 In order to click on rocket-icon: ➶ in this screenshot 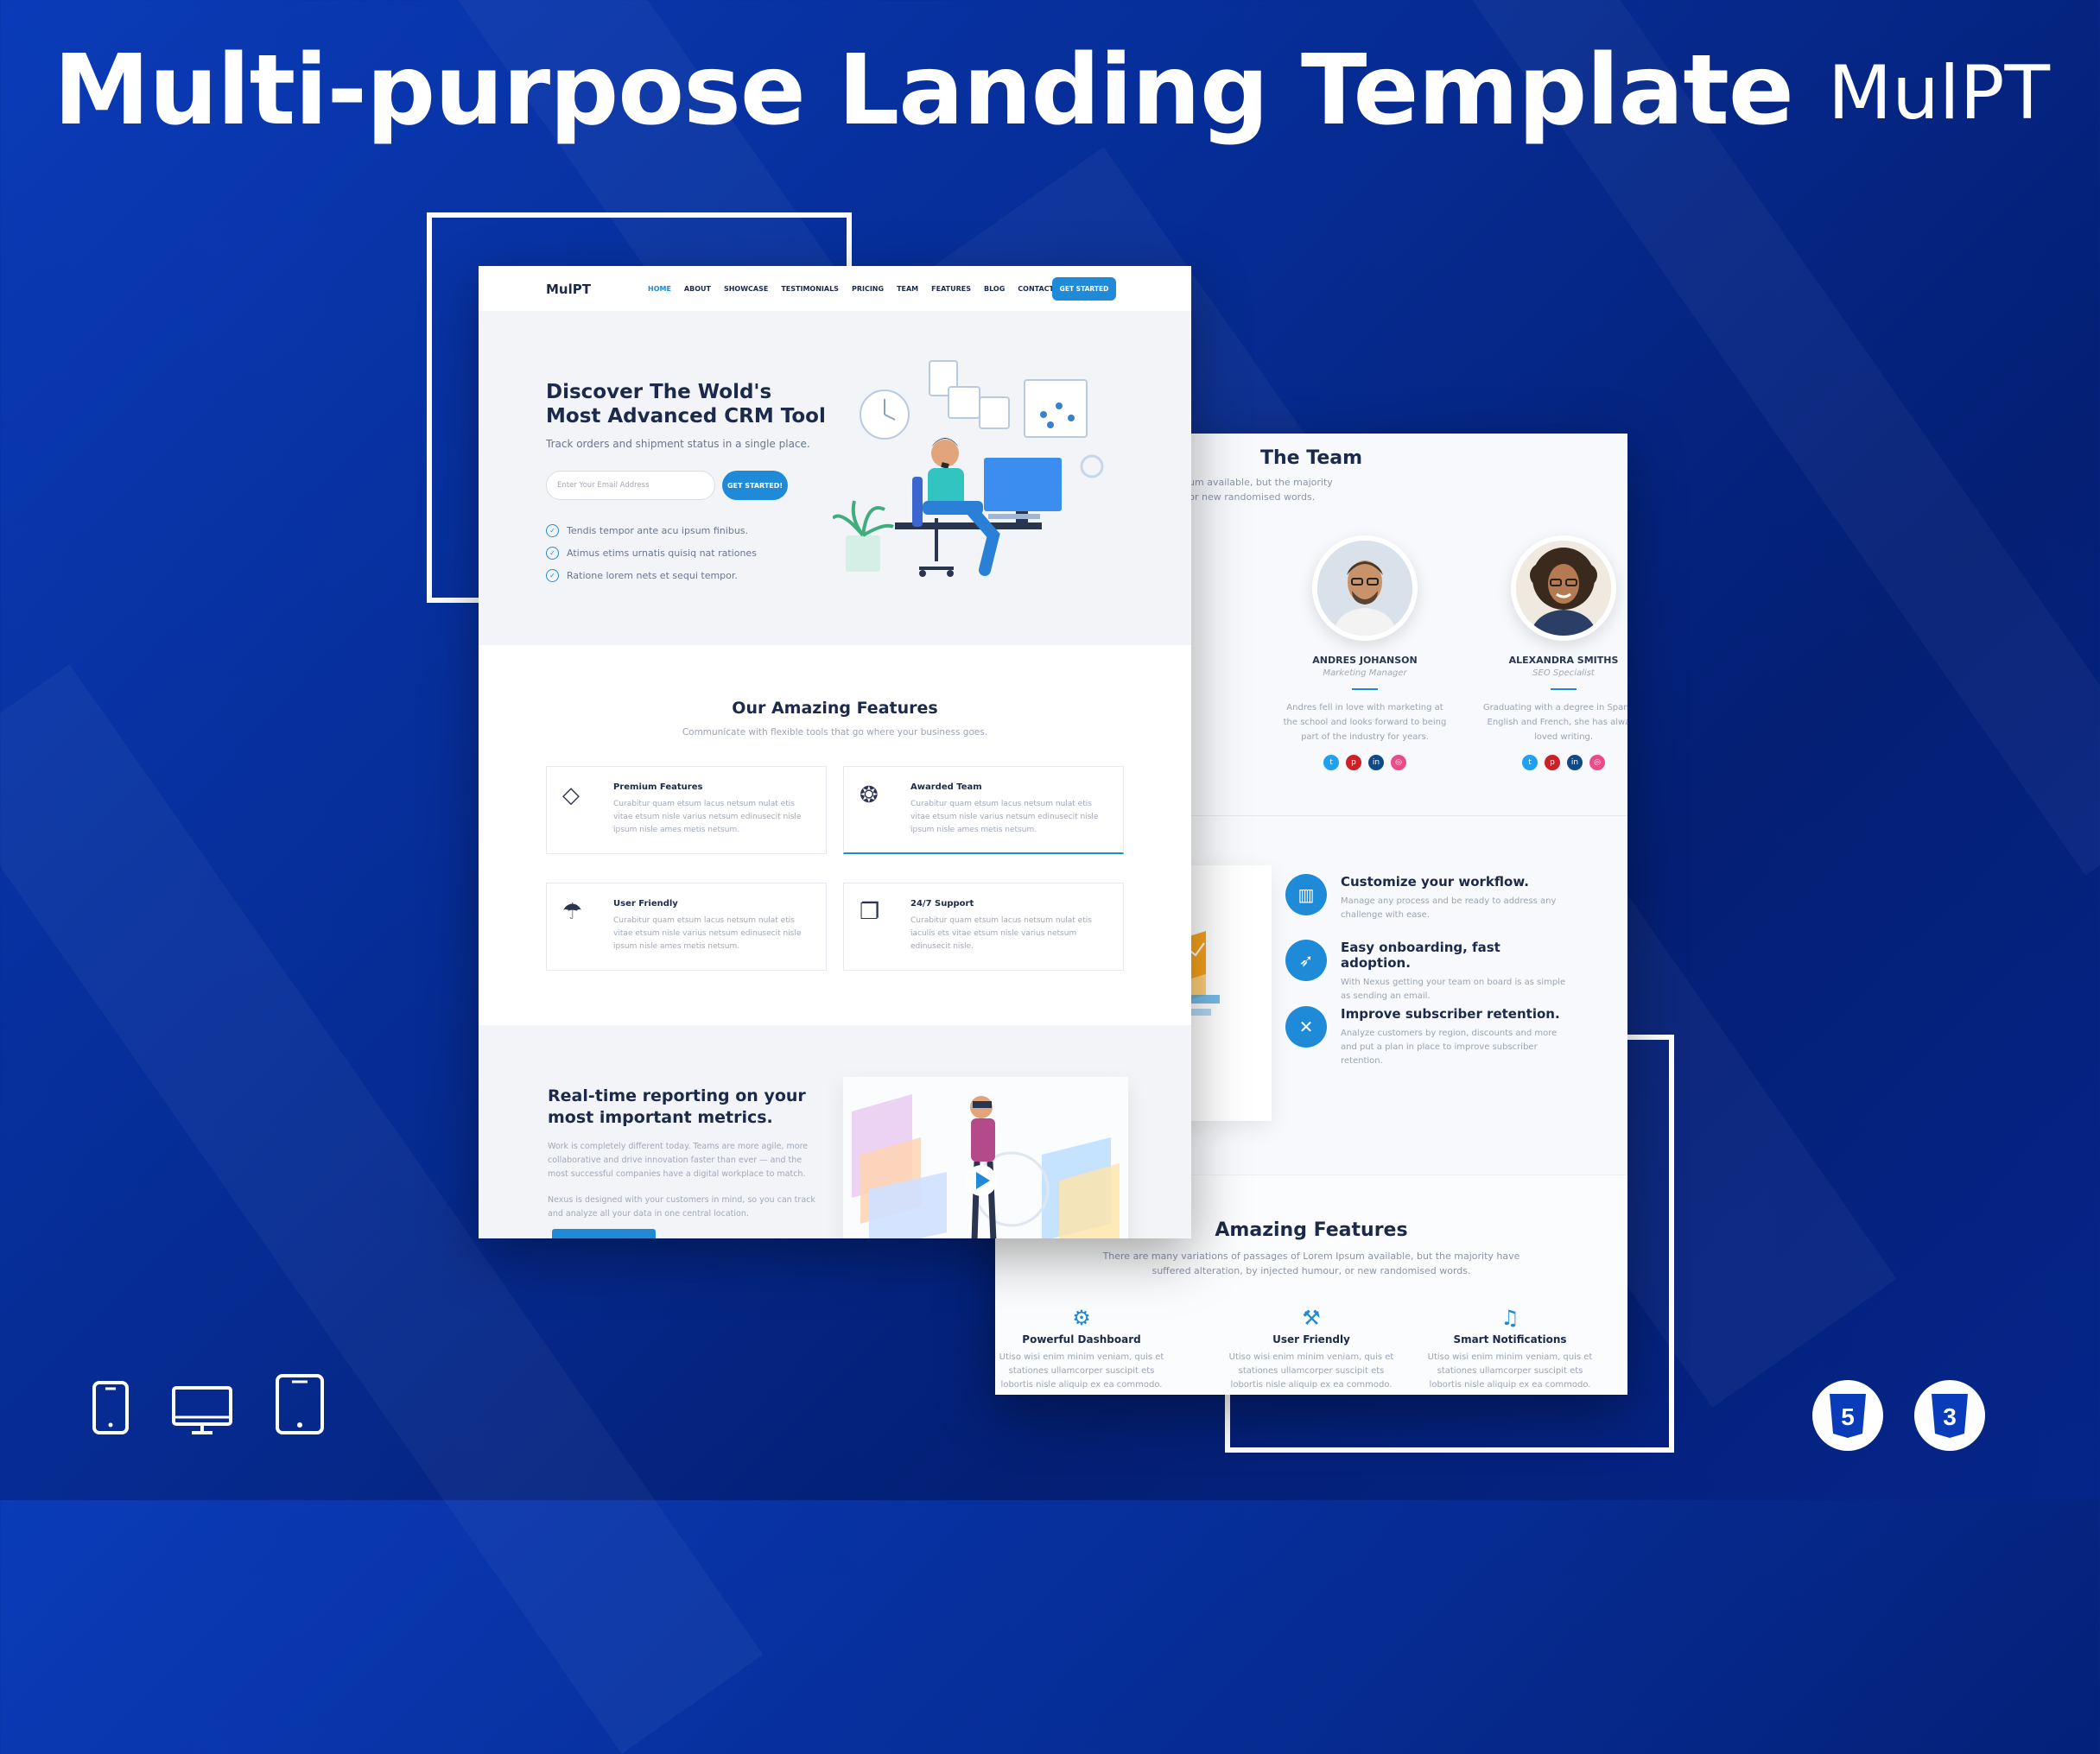, I will do `click(1306, 961)`.